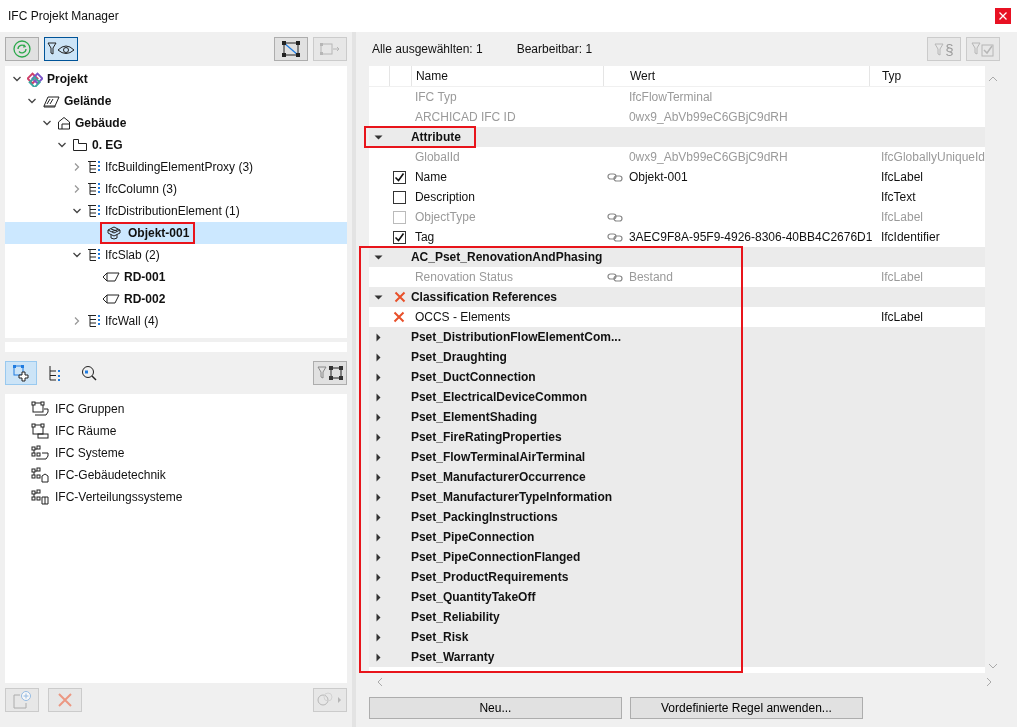  What do you see at coordinates (992, 666) in the screenshot?
I see `scroll-down-icon` at bounding box center [992, 666].